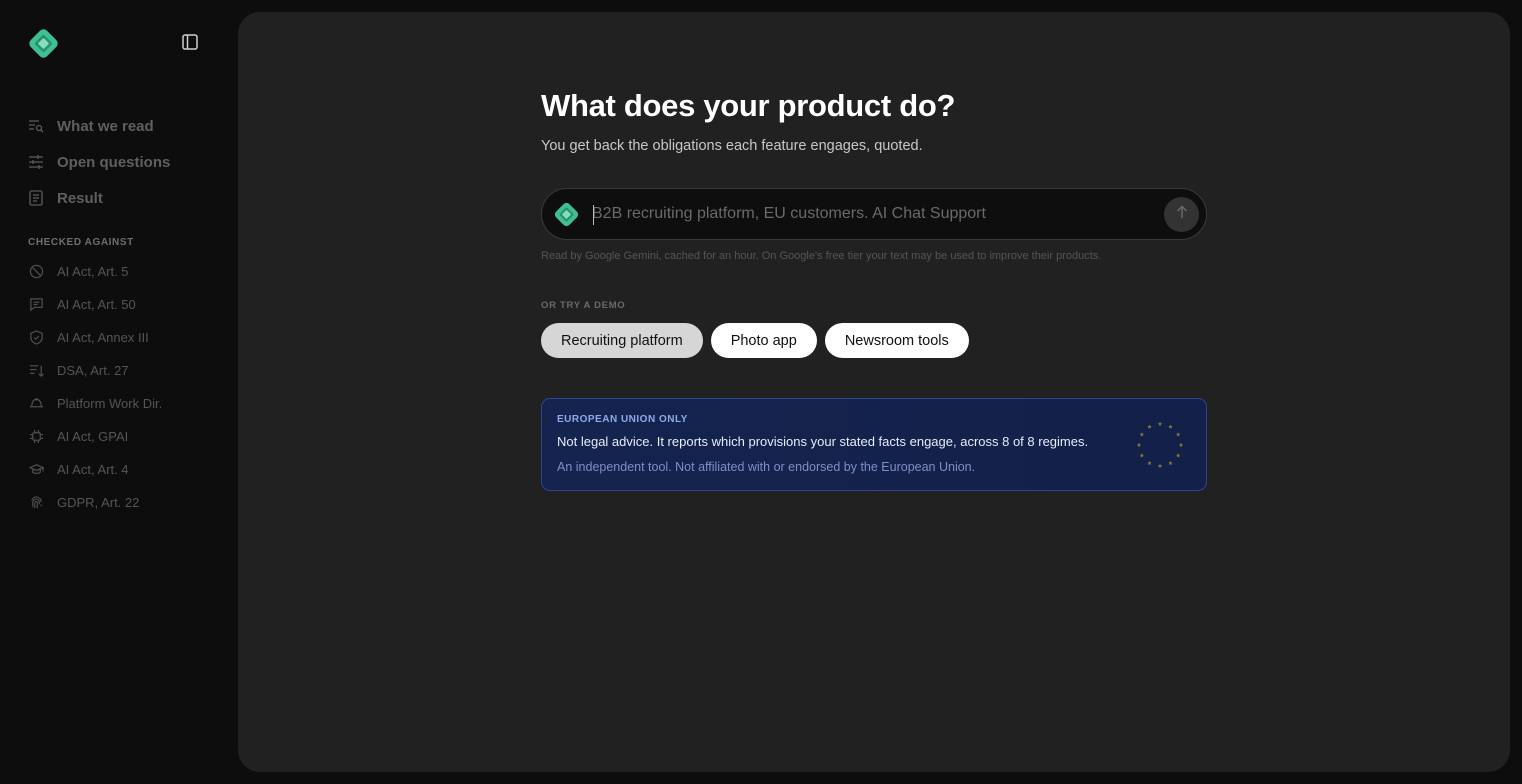  I want to click on regime-label: AI Act, GPAI, so click(93, 436).